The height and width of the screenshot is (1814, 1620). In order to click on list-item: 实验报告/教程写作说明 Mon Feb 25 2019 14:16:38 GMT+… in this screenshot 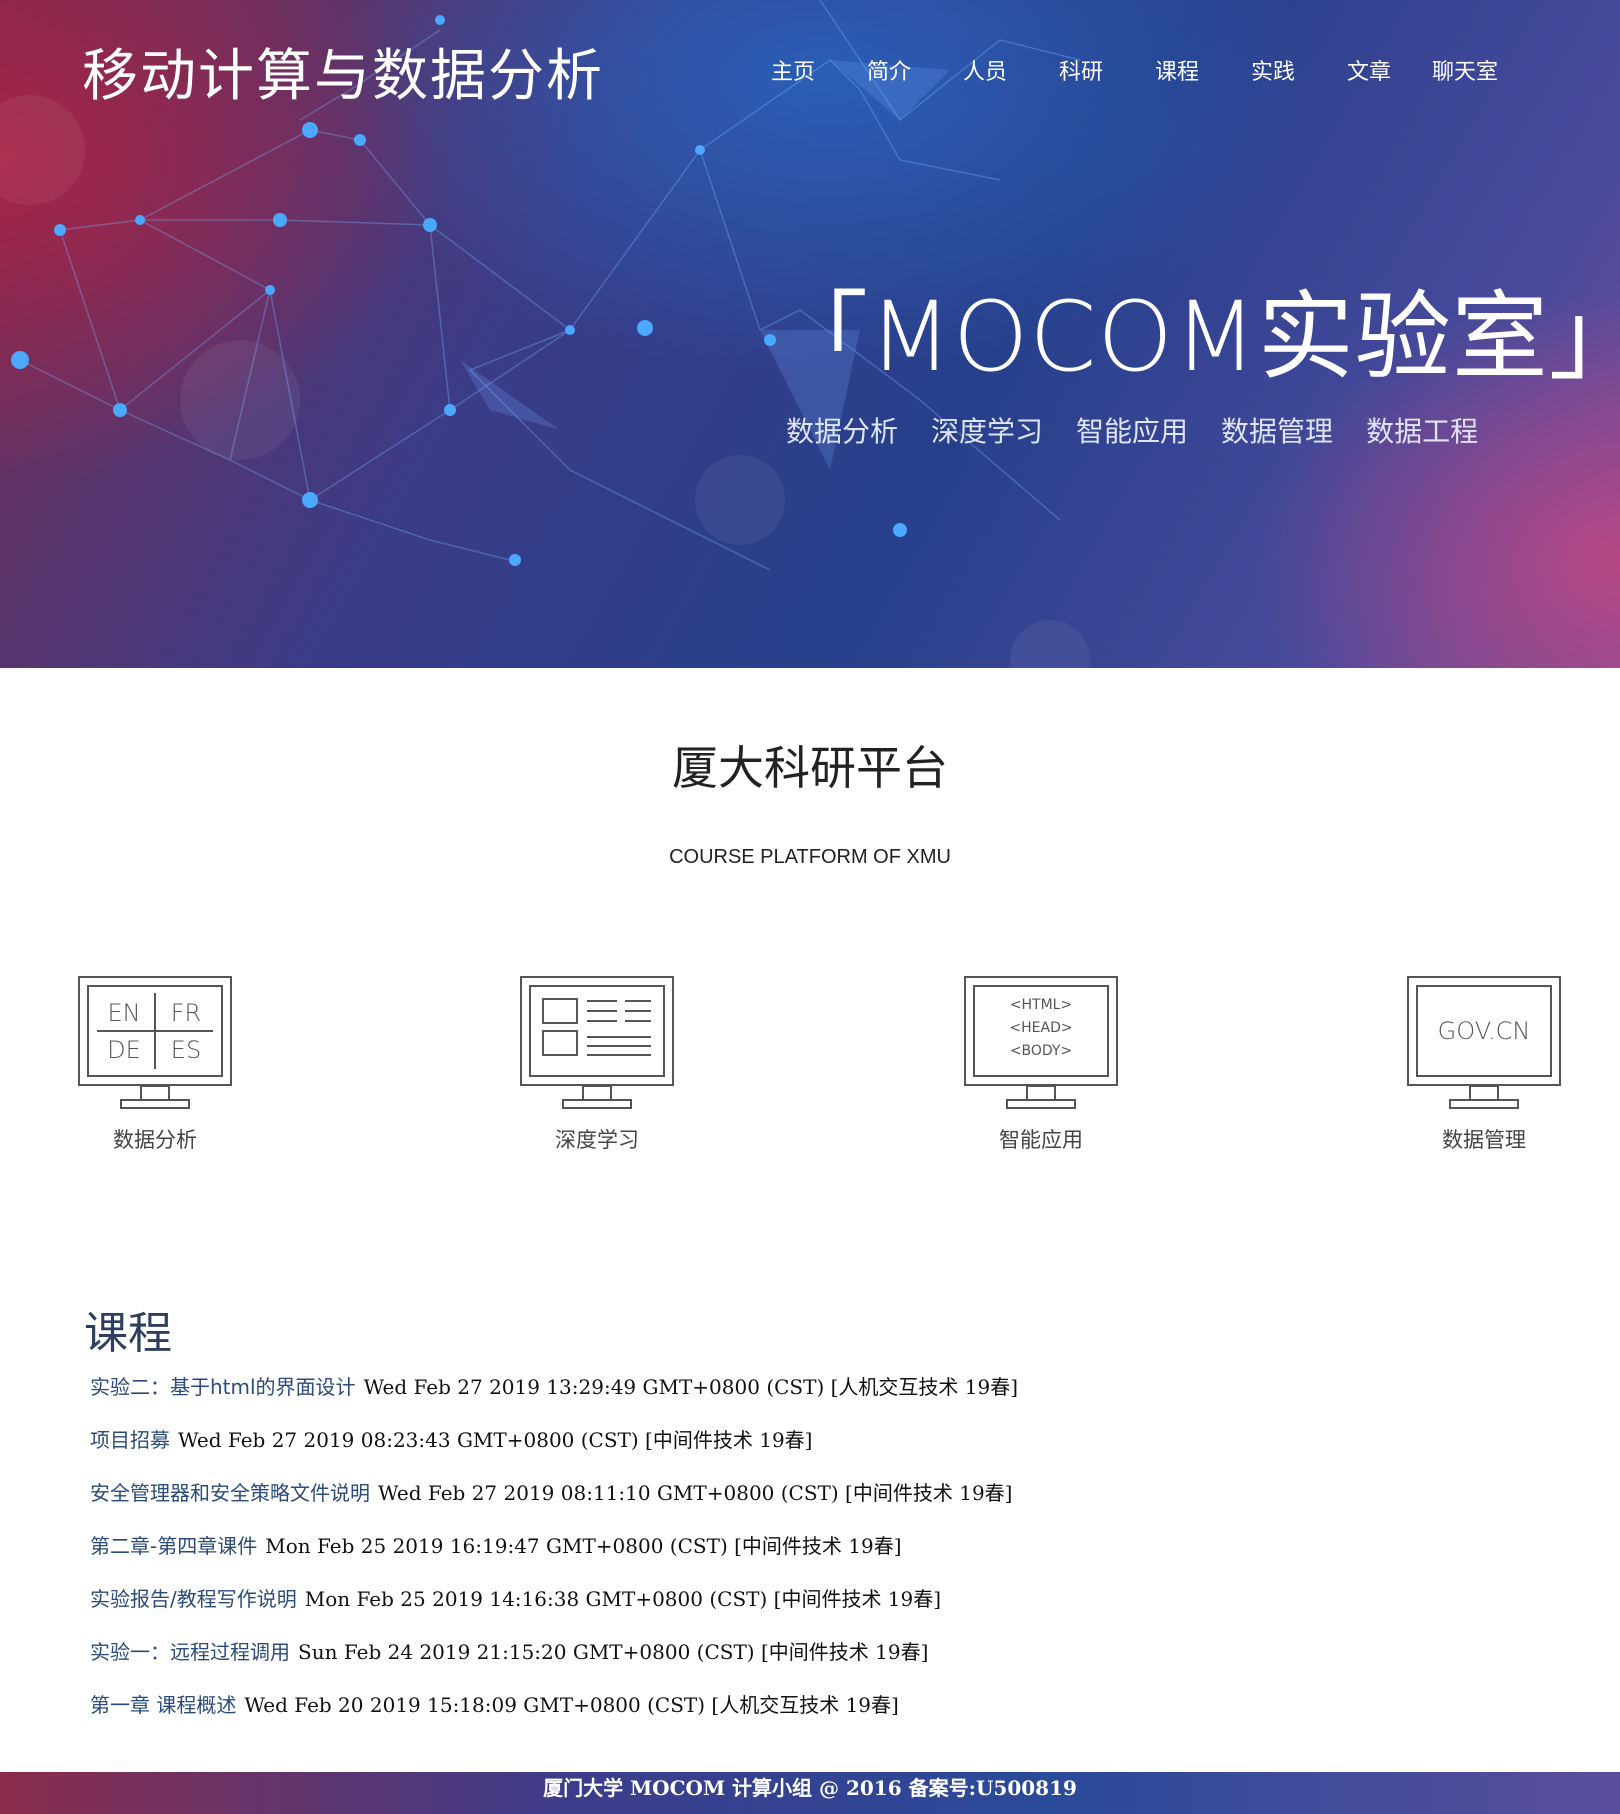, I will do `click(554, 1608)`.